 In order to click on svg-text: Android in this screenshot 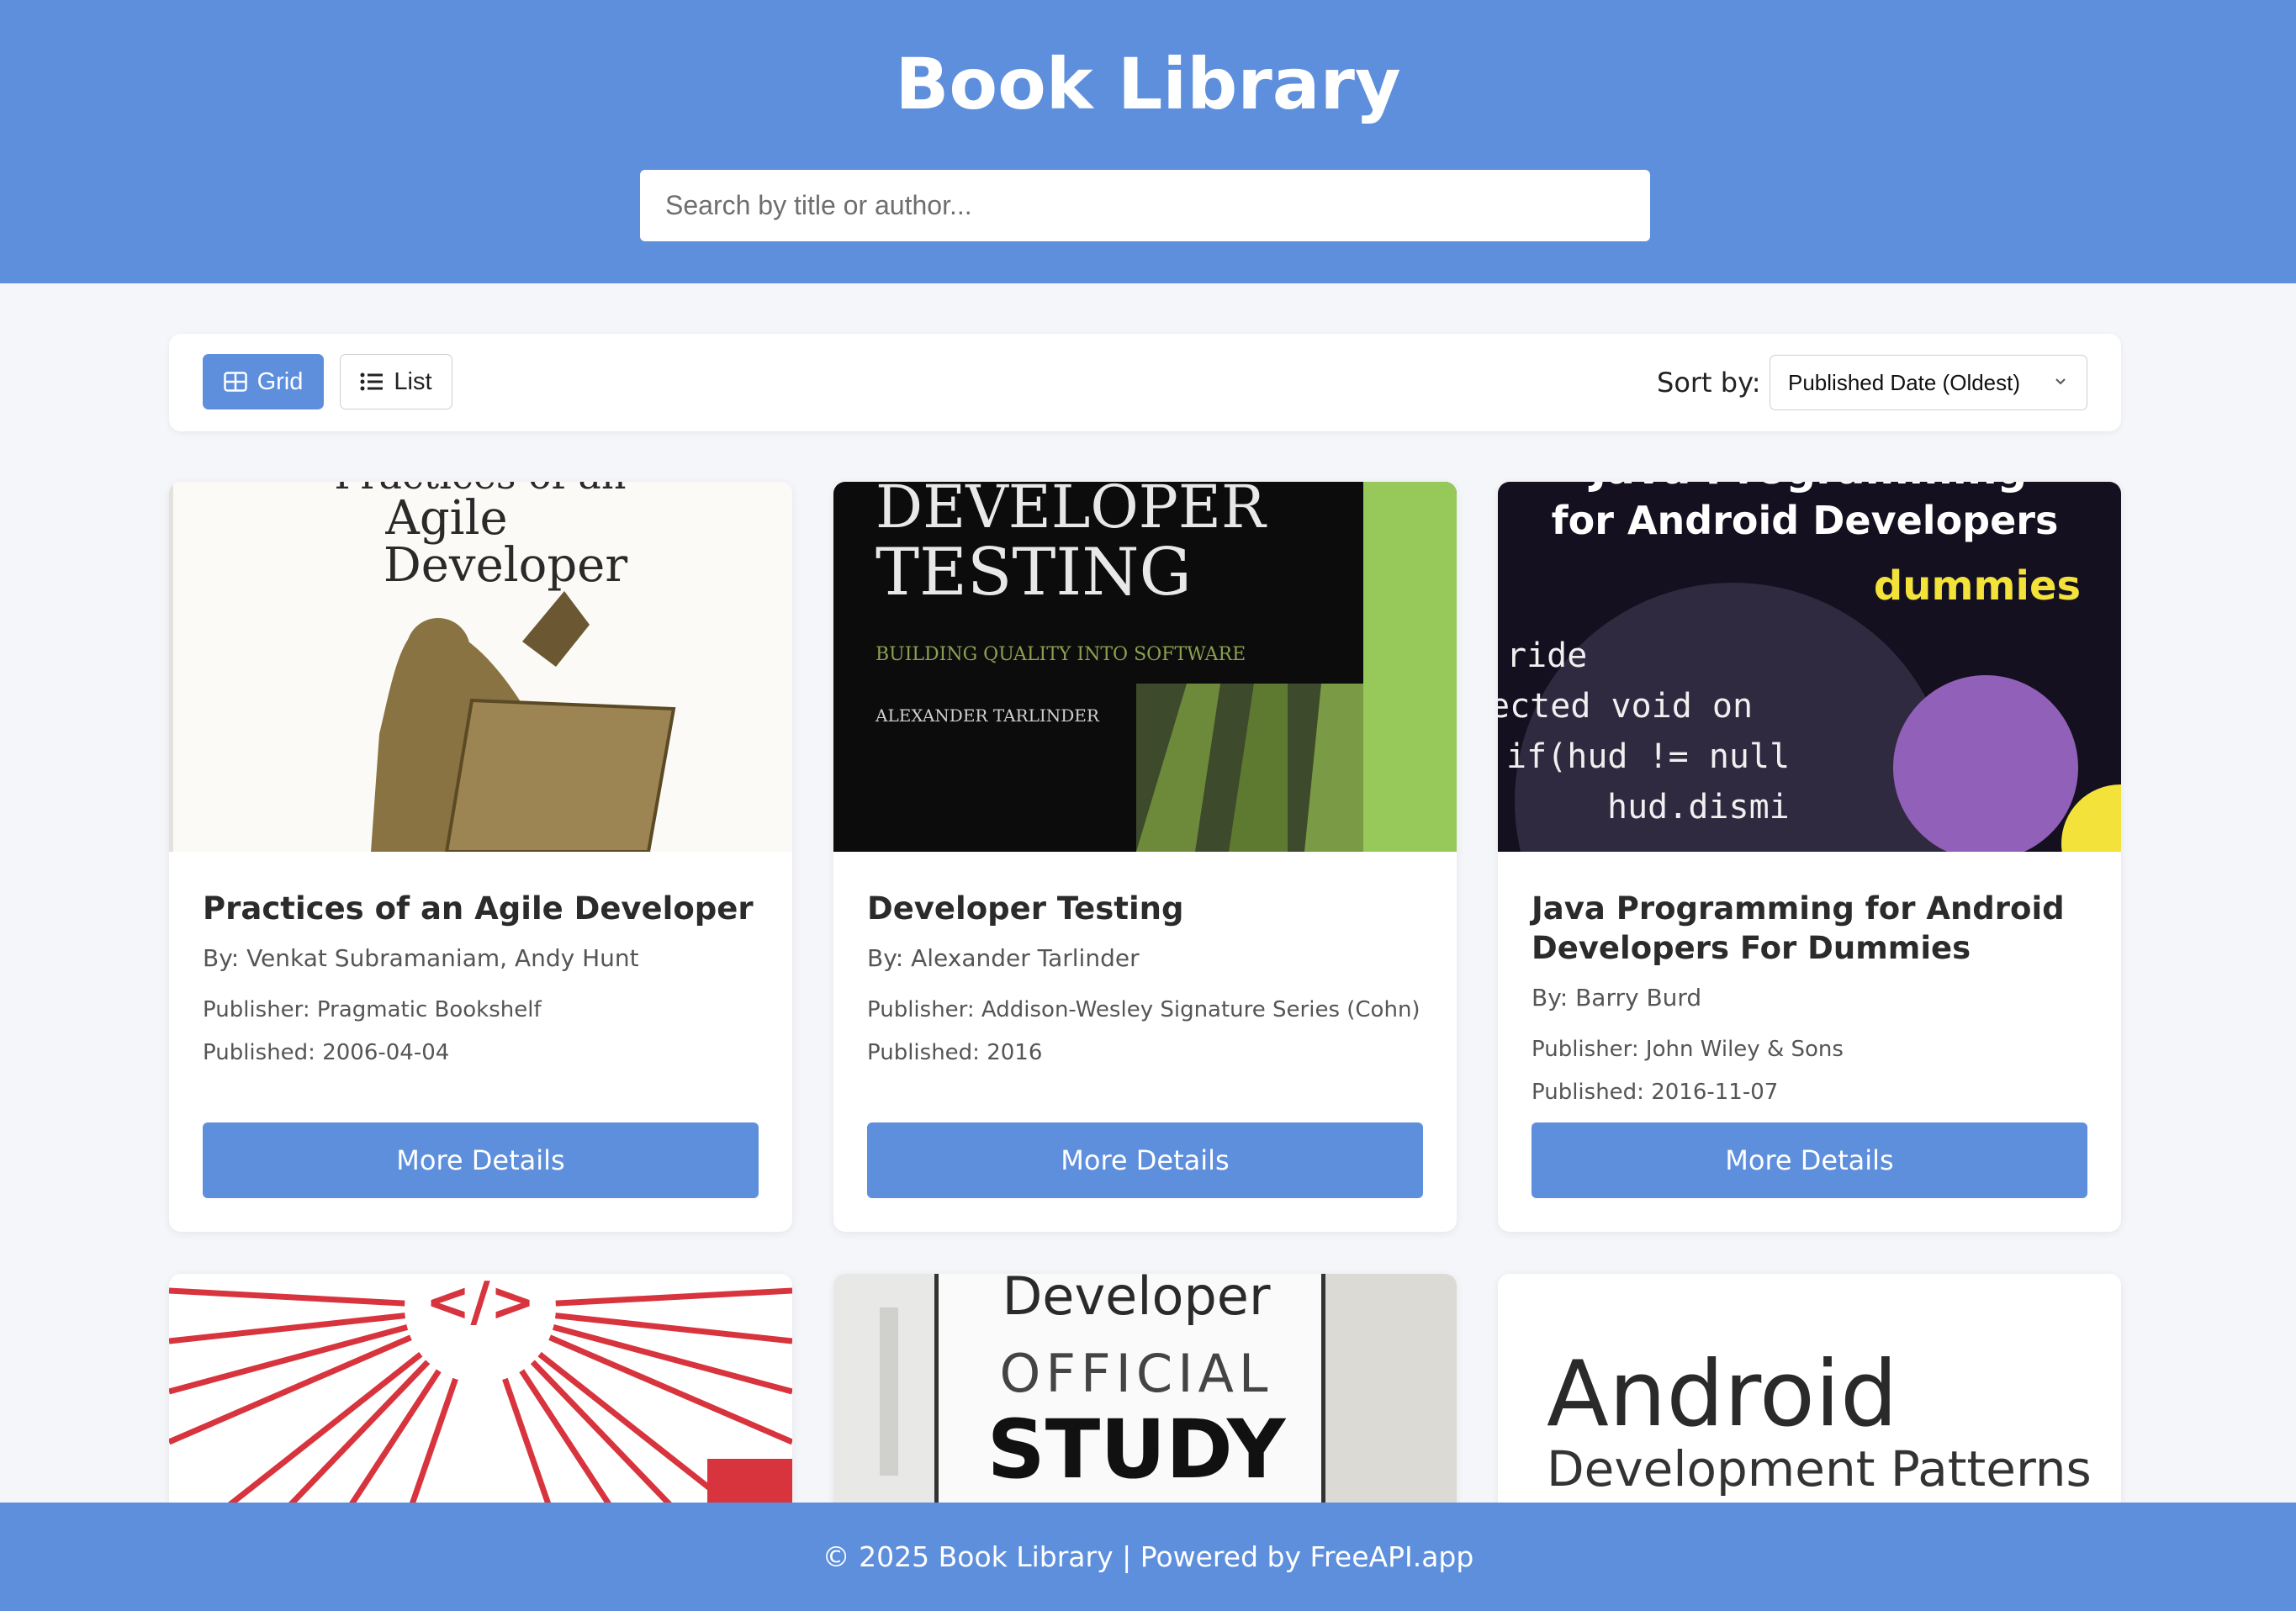, I will do `click(1722, 1395)`.